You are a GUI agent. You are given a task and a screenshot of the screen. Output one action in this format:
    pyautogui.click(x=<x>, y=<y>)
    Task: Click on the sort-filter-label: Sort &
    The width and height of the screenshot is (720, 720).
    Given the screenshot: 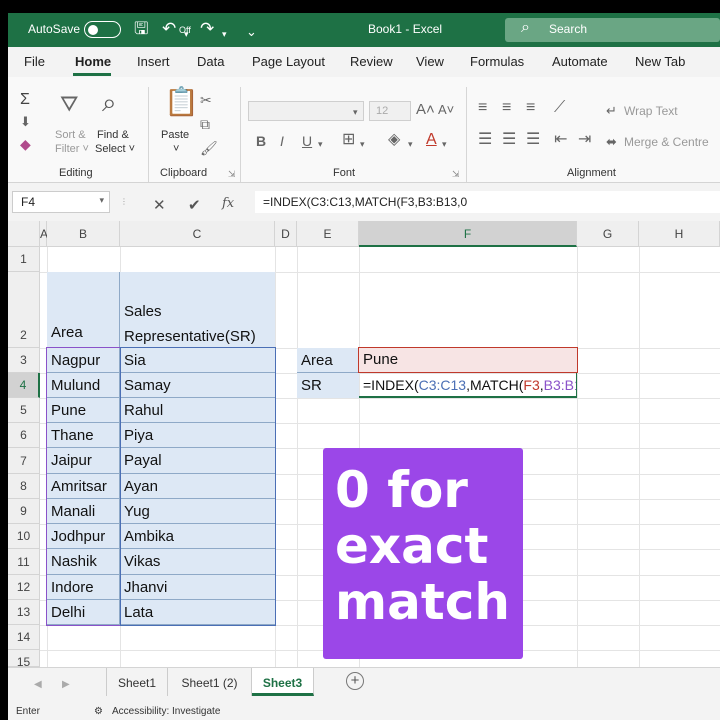 What is the action you would take?
    pyautogui.click(x=70, y=135)
    